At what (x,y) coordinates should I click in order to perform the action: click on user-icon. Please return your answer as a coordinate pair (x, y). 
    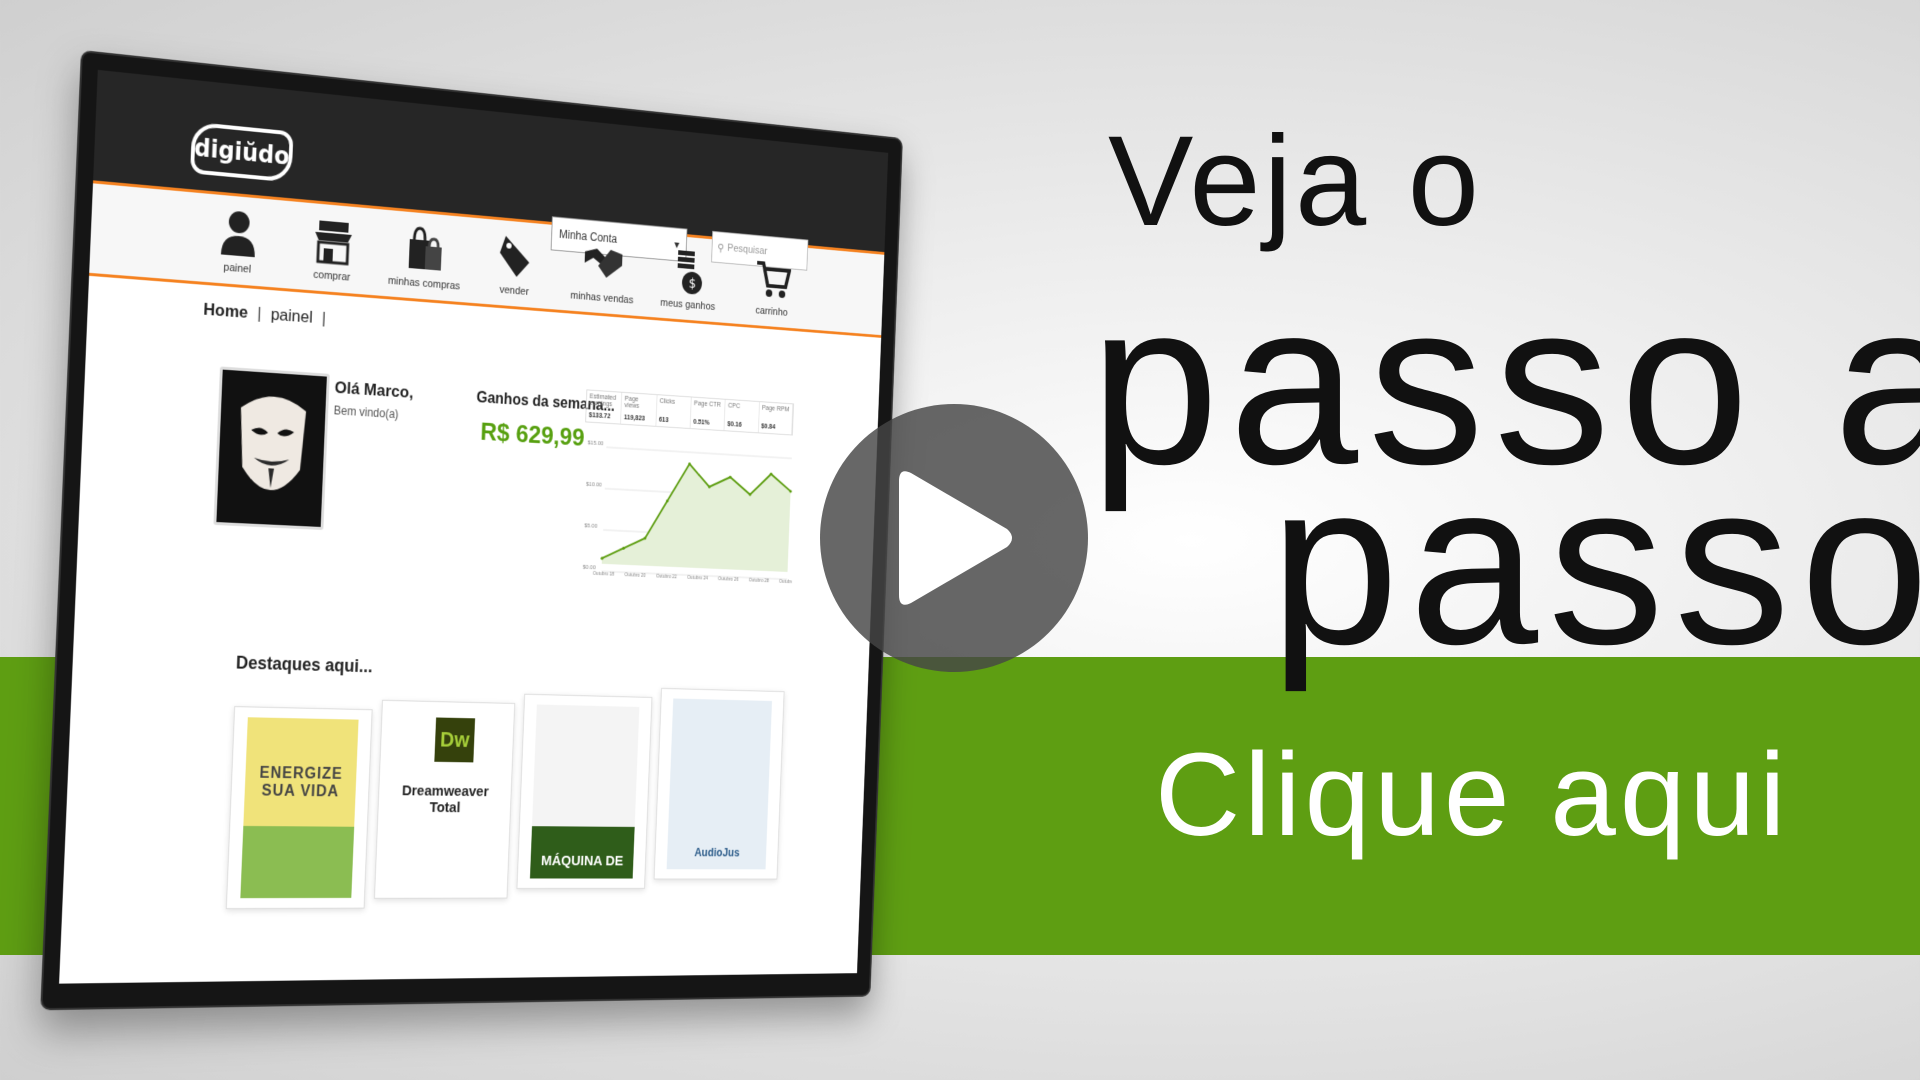
    Looking at the image, I should click on (239, 233).